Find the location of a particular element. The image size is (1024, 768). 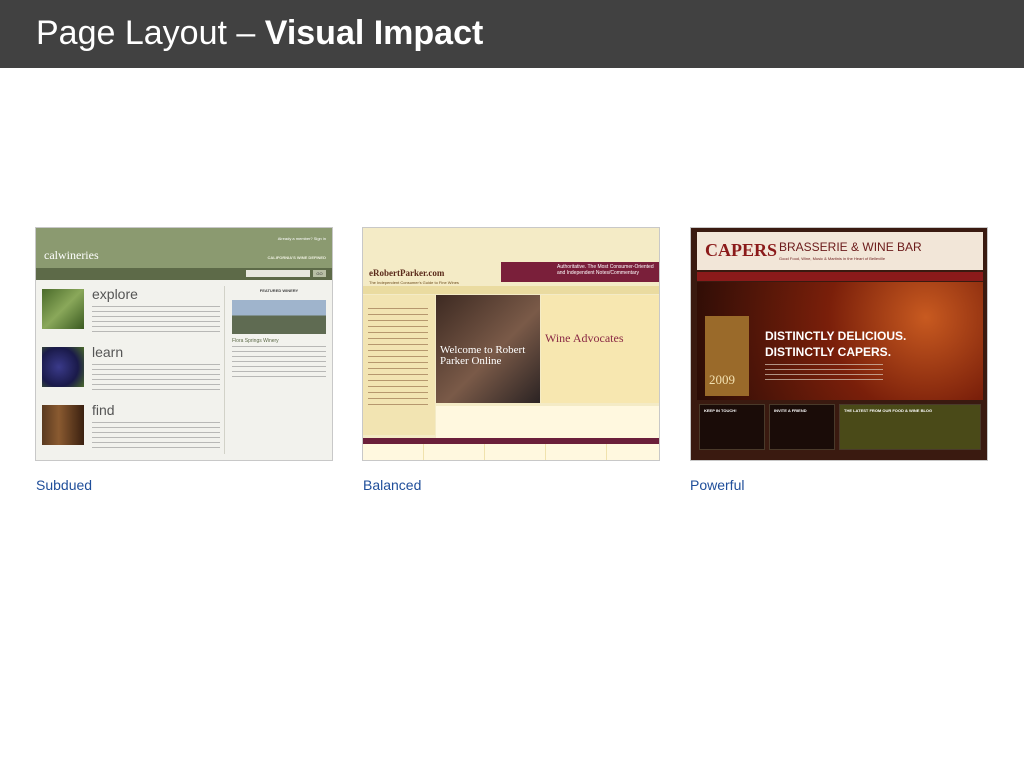

featured-winery-photo is located at coordinates (279, 317).